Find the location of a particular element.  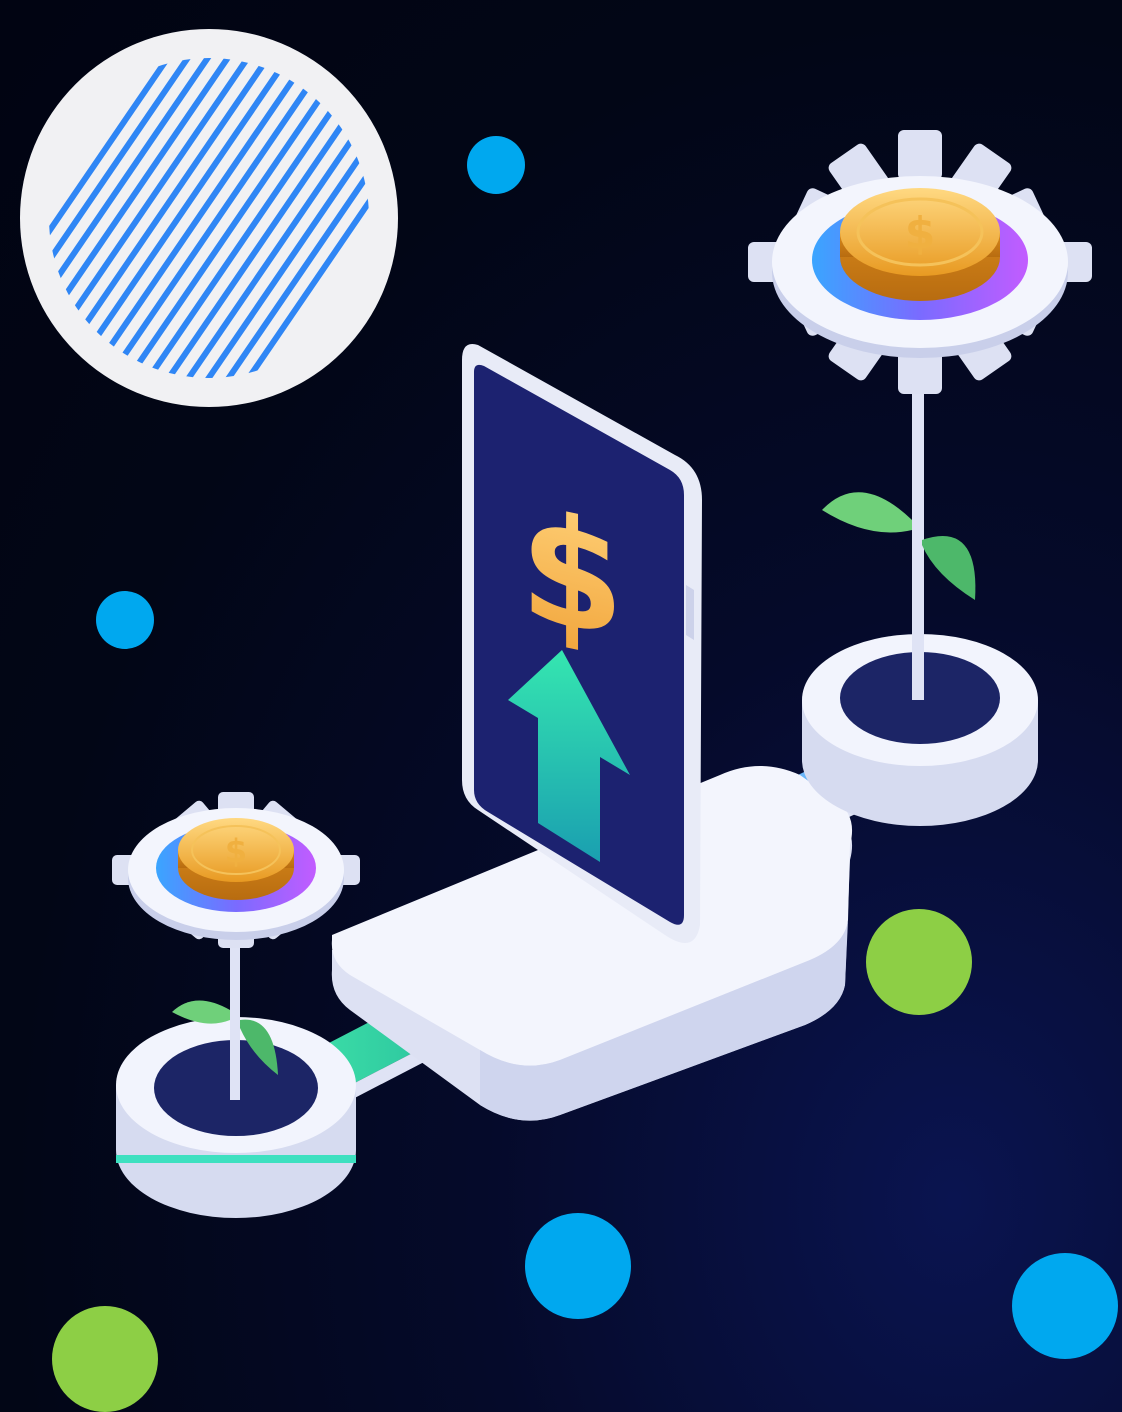

phone-icon: $ is located at coordinates (582, 643).